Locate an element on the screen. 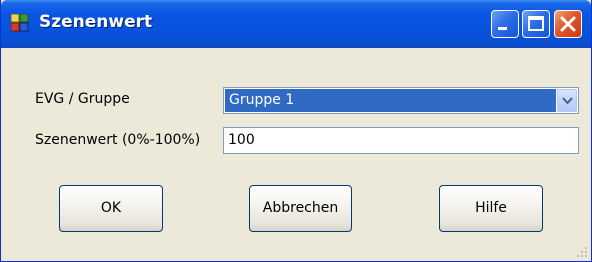  hilfe-button: Hilfe is located at coordinates (491, 208).